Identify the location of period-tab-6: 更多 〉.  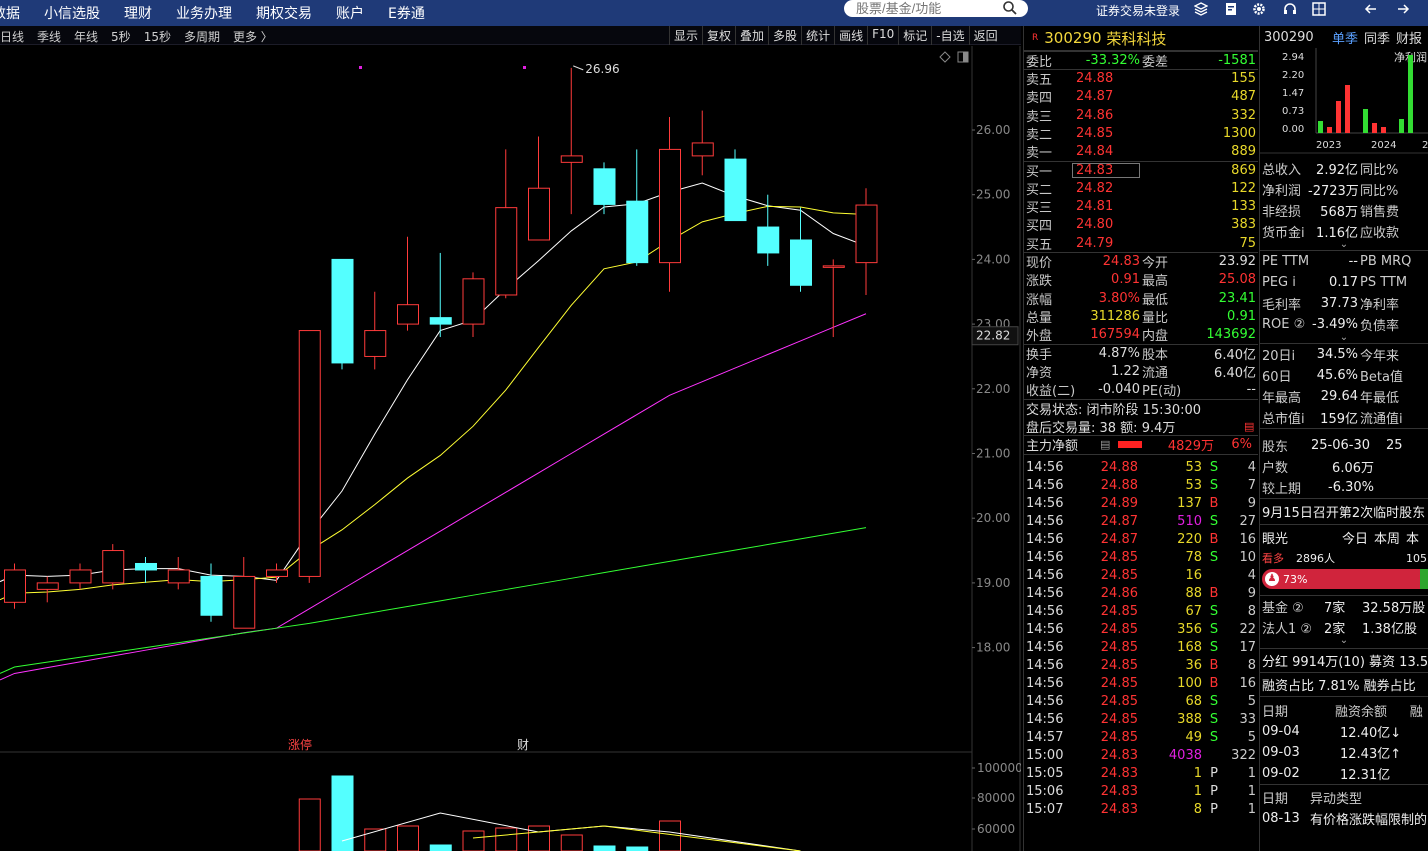
(253, 36).